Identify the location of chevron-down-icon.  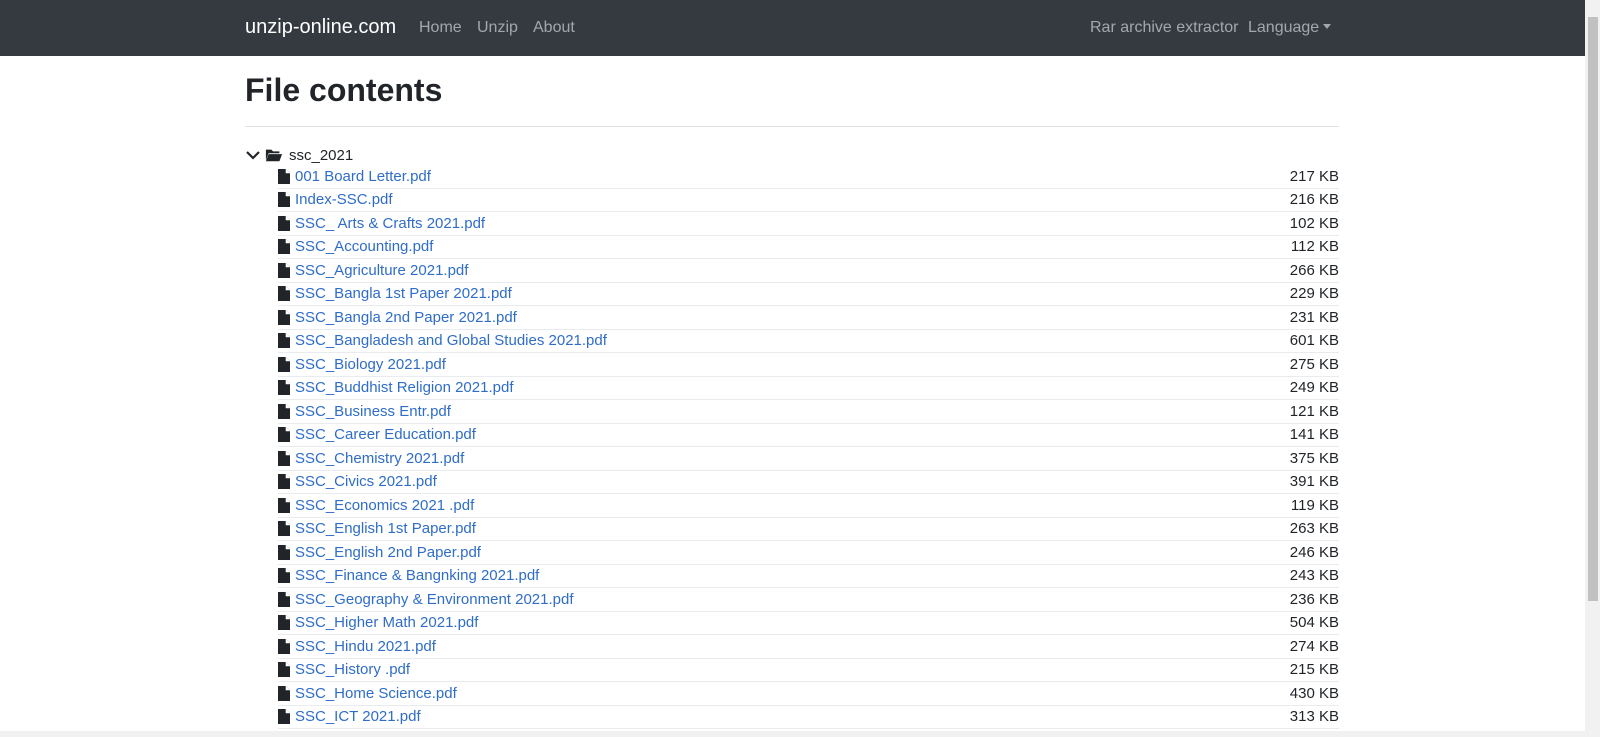
(253, 155).